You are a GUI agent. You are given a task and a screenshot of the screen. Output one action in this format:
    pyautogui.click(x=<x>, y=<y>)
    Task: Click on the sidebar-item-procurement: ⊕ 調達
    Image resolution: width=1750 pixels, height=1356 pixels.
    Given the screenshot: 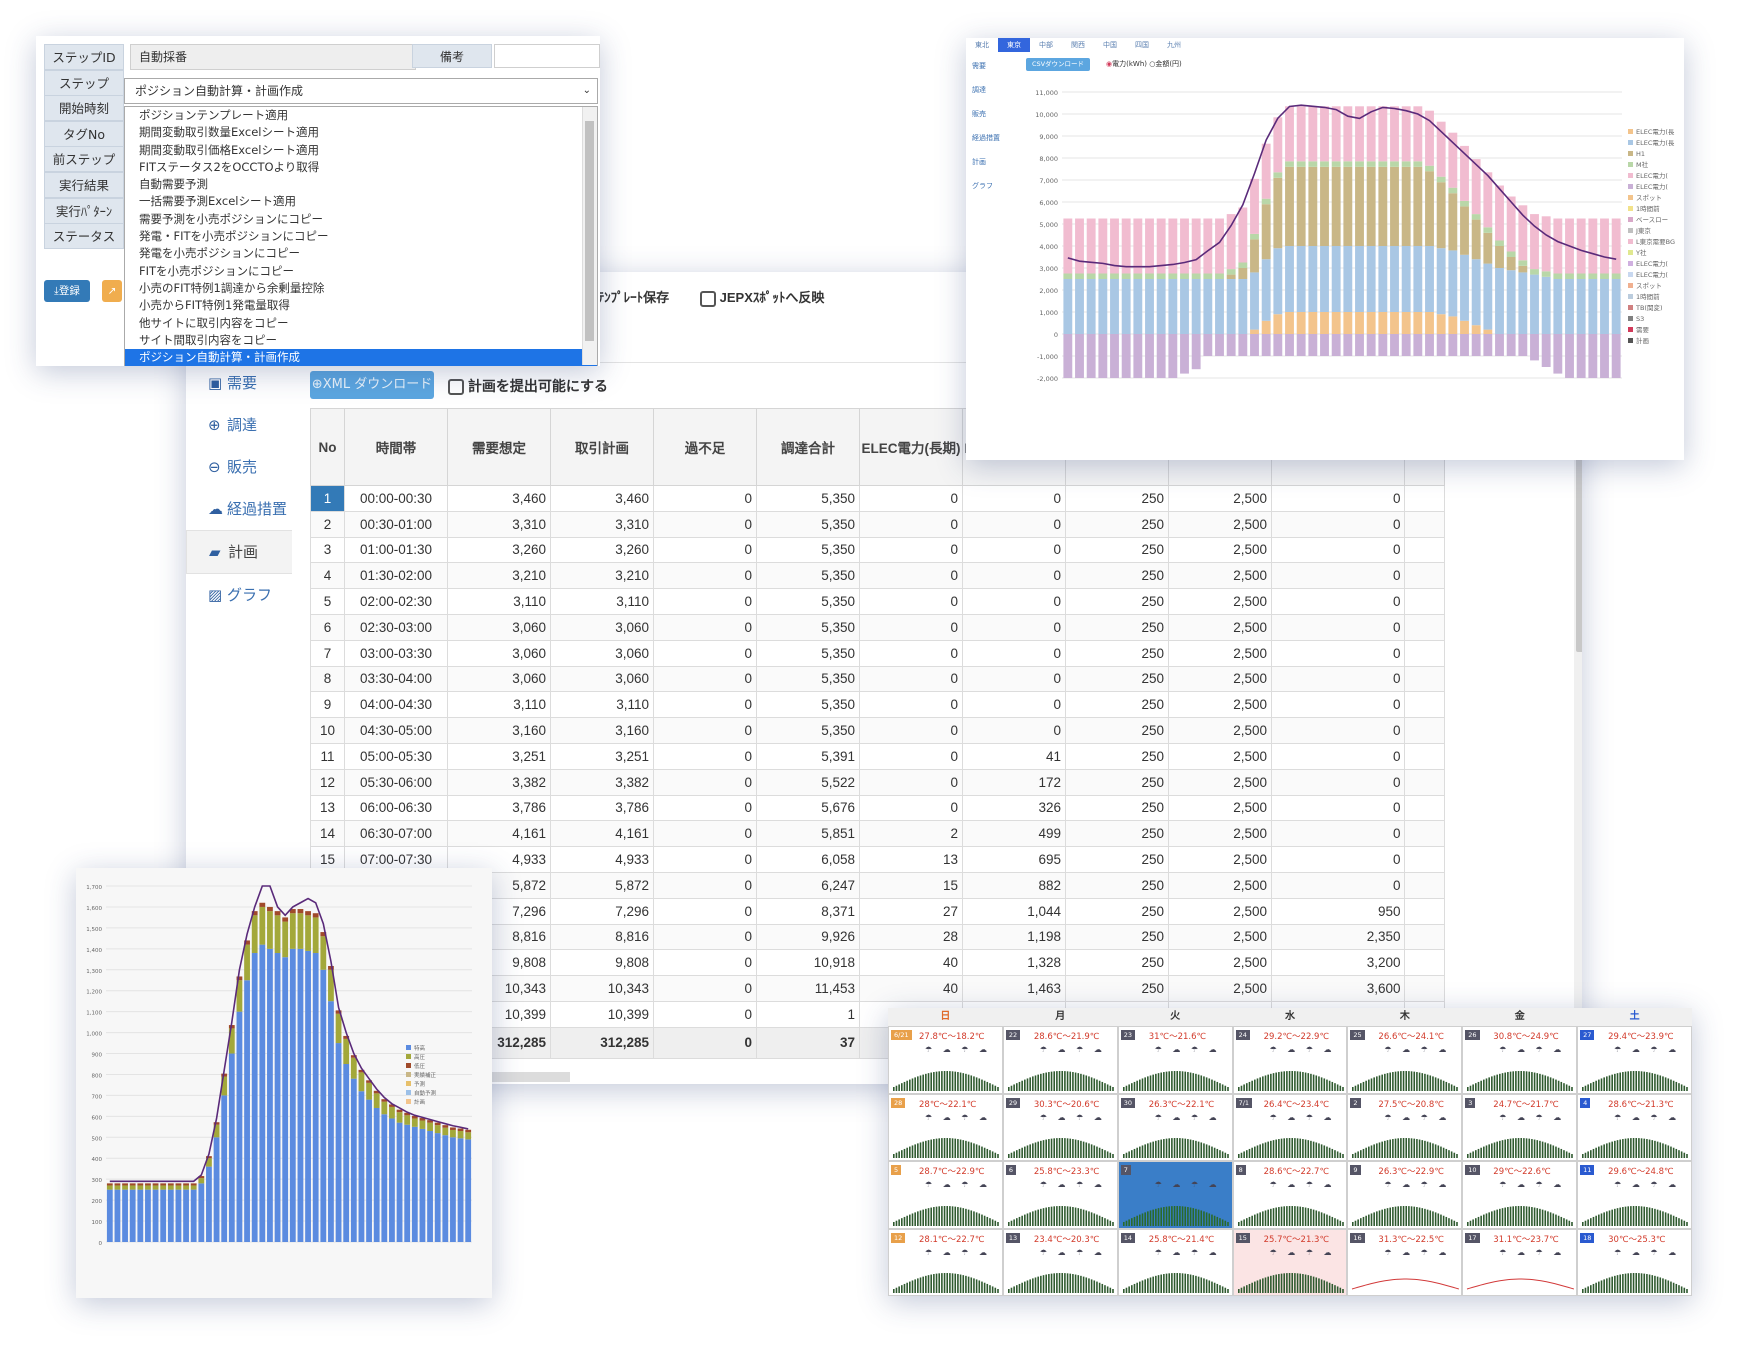 What is the action you would take?
    pyautogui.click(x=239, y=425)
    